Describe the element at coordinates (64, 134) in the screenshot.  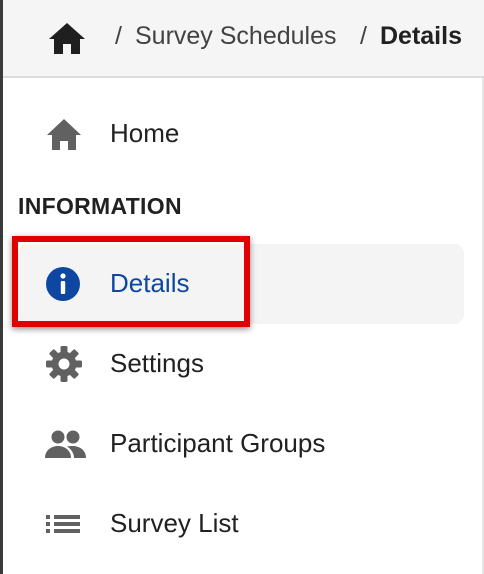
I see `home-icon` at that location.